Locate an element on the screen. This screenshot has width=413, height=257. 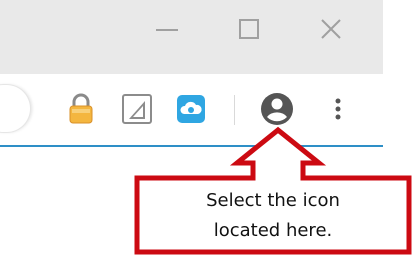
callout-line-2: located here. is located at coordinates (273, 230).